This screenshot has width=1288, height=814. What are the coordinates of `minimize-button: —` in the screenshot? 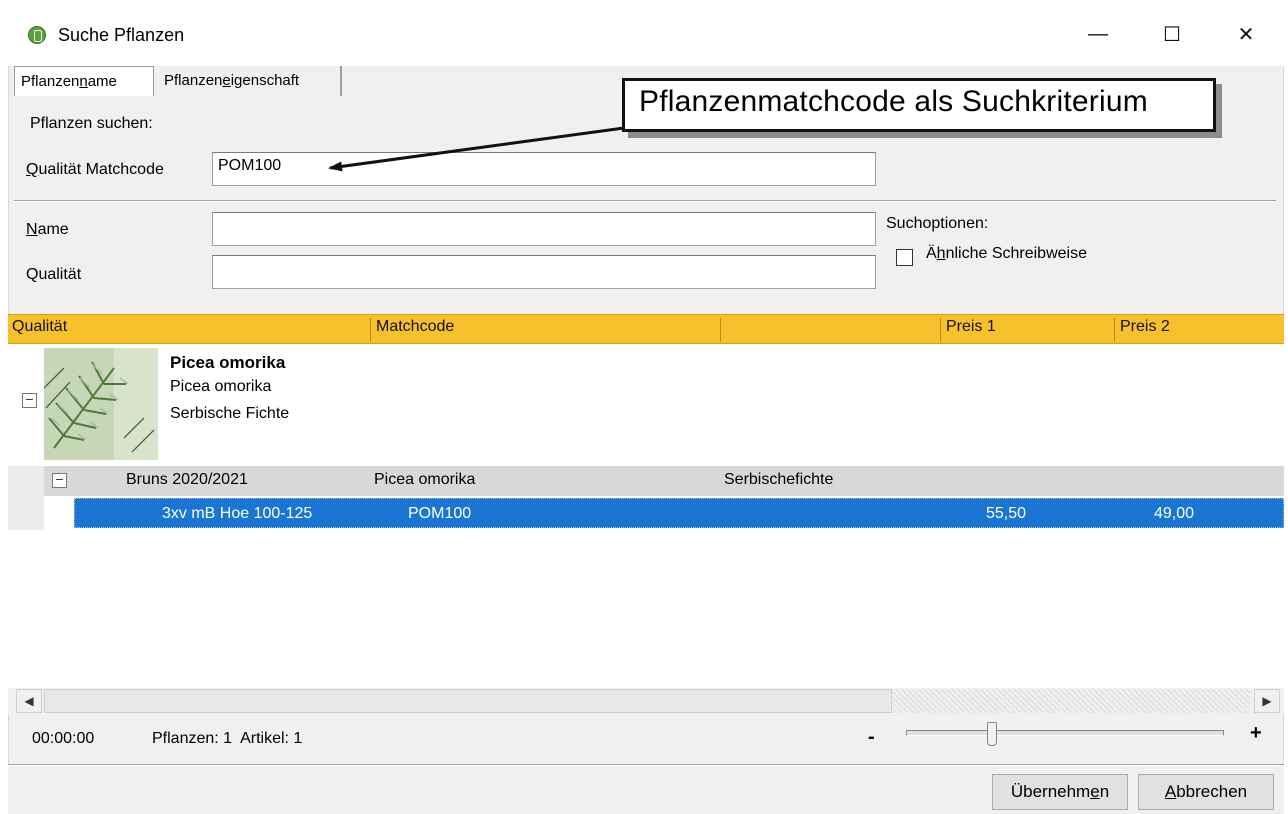 It's located at (1098, 34).